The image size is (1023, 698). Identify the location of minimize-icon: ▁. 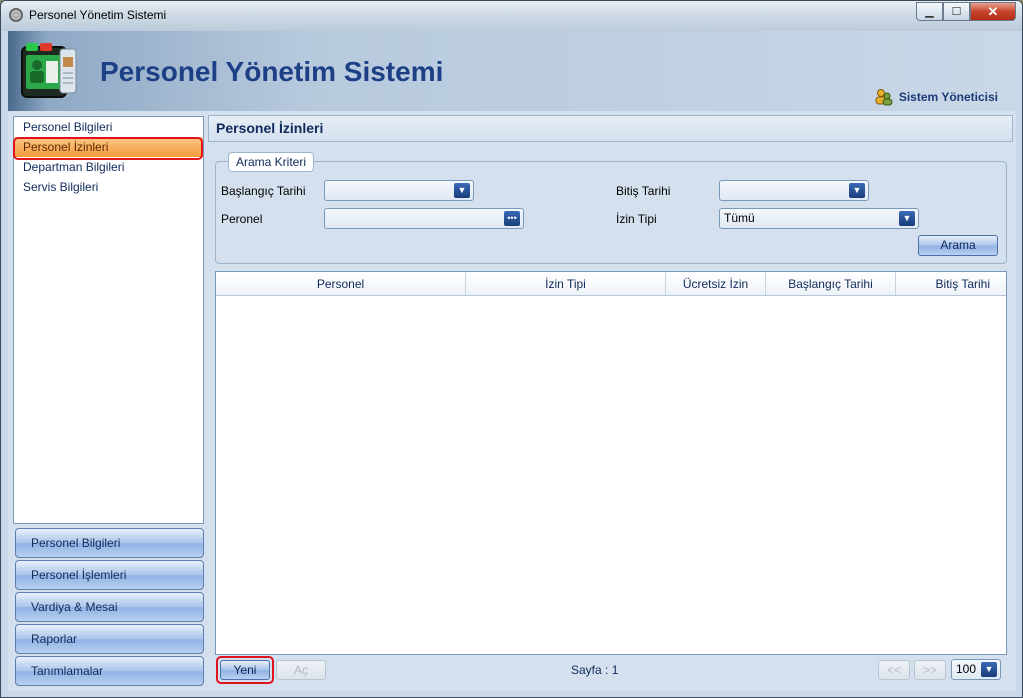
(929, 12).